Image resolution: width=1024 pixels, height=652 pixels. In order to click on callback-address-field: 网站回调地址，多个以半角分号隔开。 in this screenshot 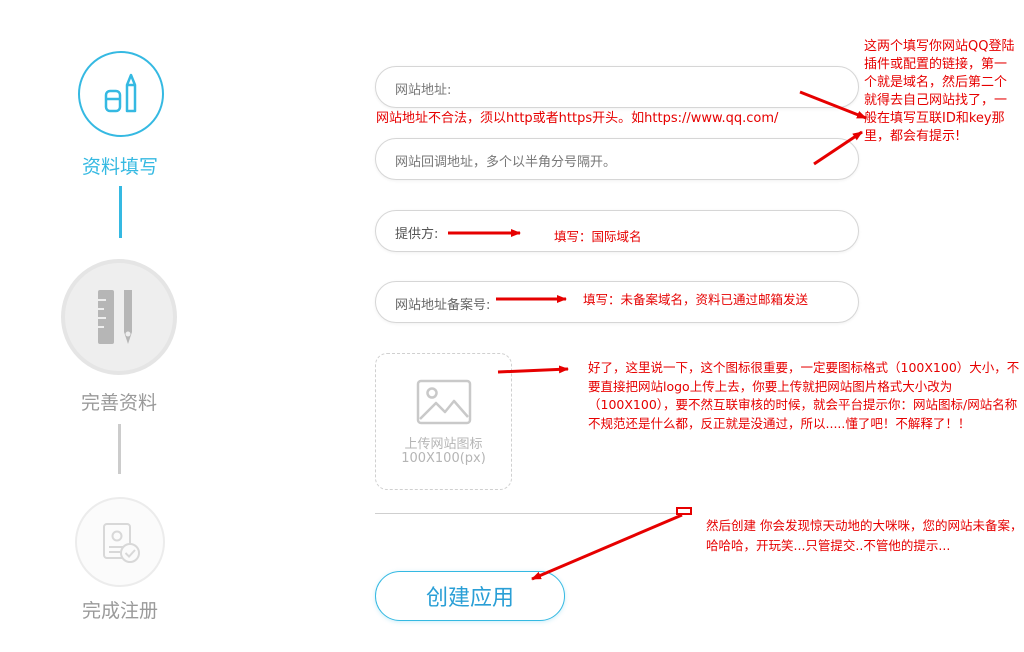, I will do `click(617, 159)`.